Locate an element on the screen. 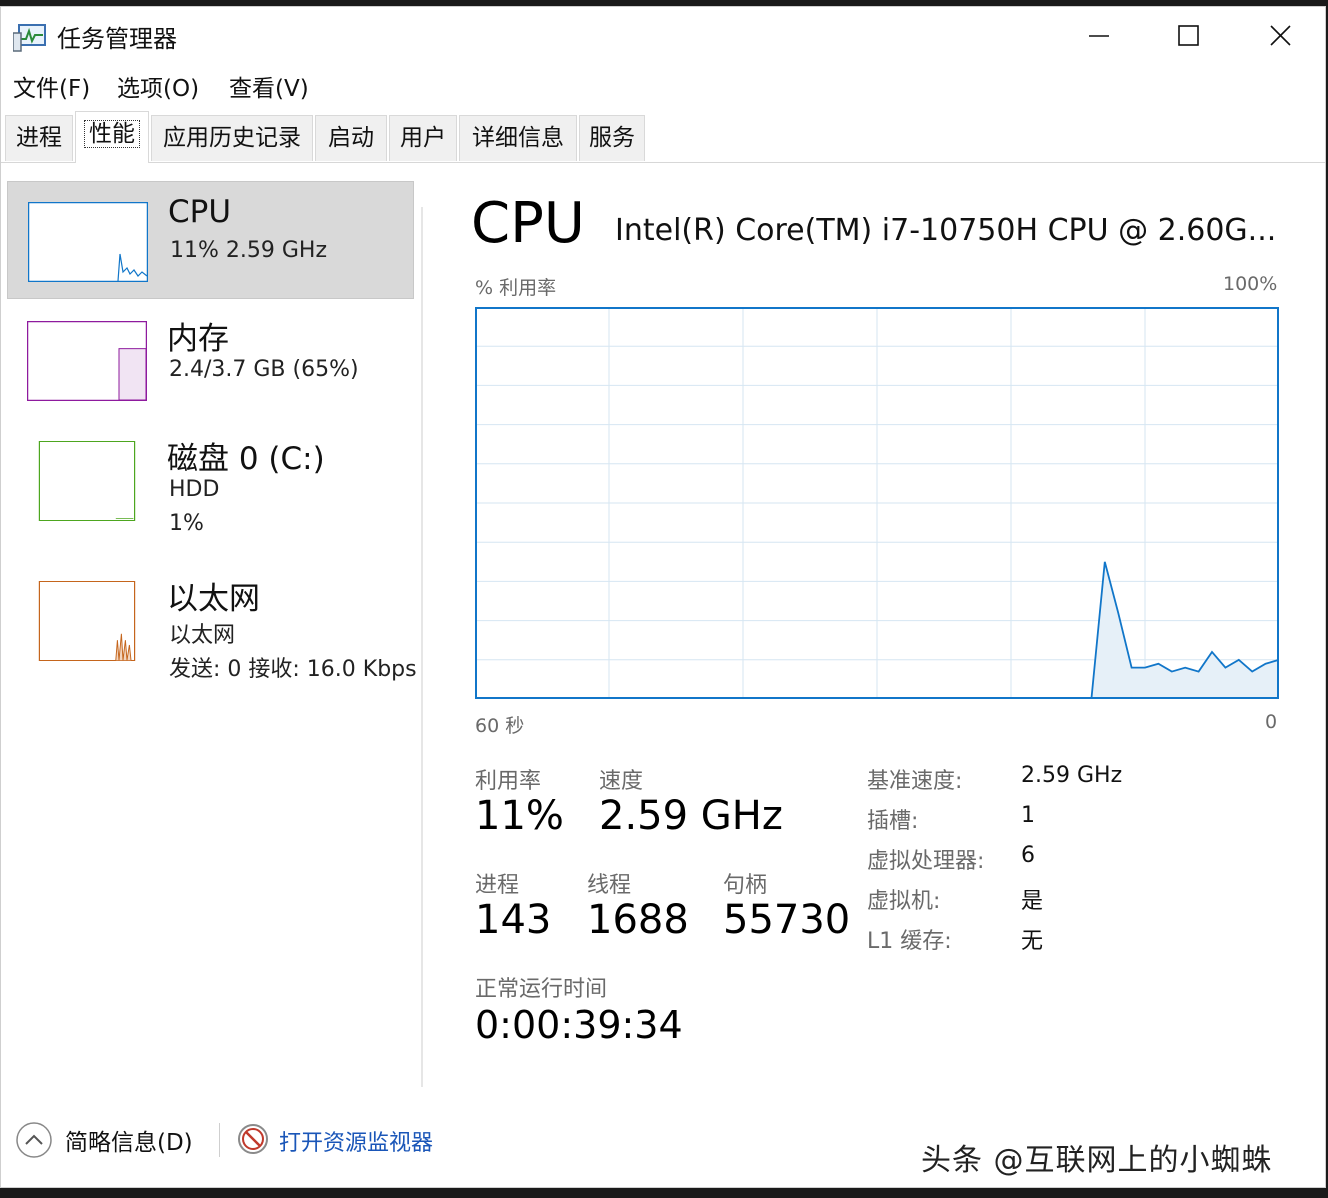 This screenshot has height=1198, width=1328. tab-bar: 进程 性能 应用历史记录 启动 用户 详细信息 服务 is located at coordinates (663, 137).